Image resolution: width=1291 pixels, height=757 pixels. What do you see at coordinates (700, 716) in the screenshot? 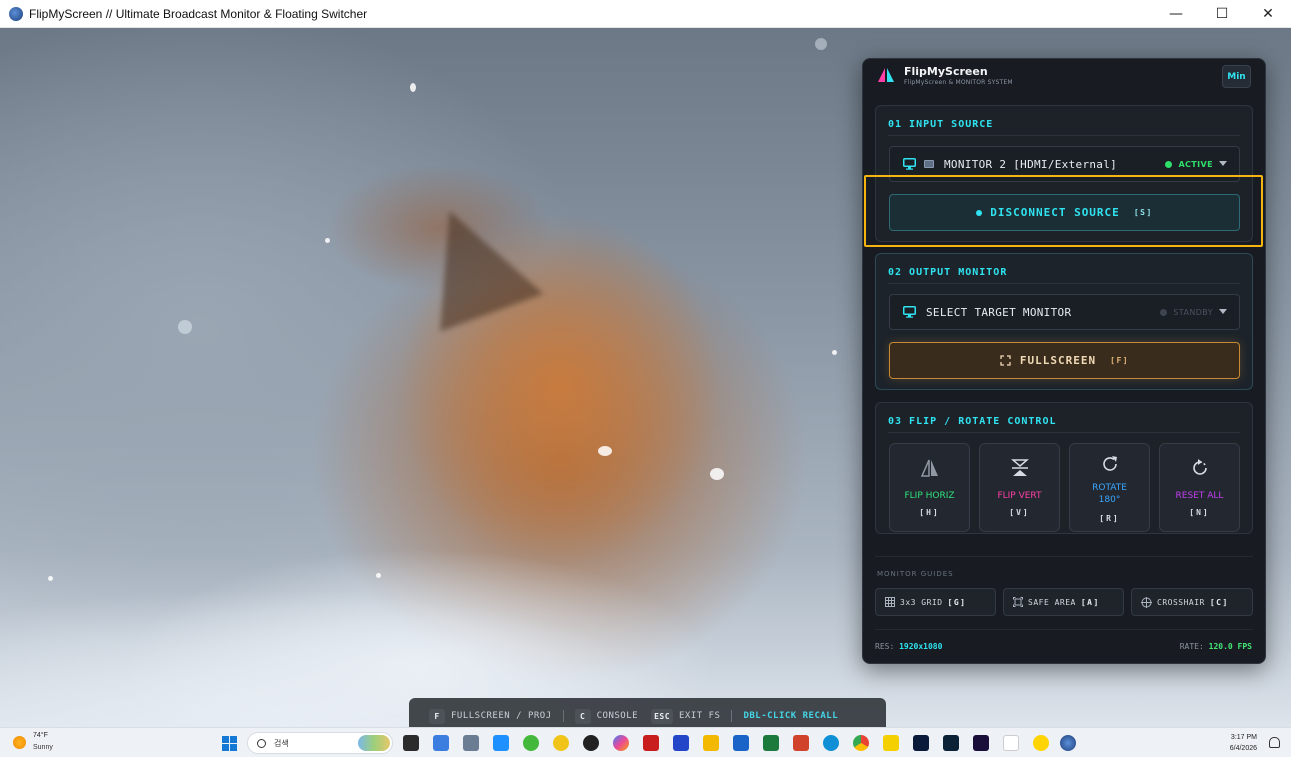
I see `hotkey-label: EXIT FS` at bounding box center [700, 716].